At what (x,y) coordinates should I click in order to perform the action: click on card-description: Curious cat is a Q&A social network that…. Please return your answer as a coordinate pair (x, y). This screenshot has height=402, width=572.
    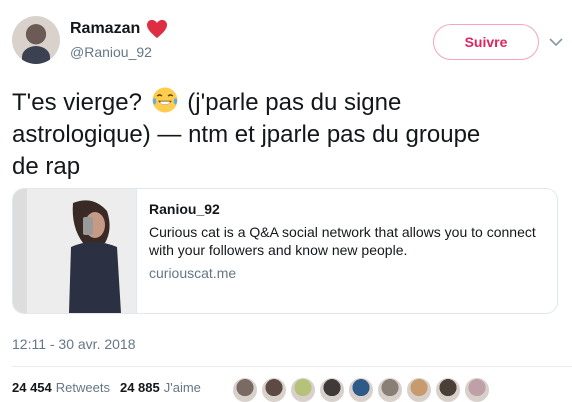
    Looking at the image, I should click on (342, 241).